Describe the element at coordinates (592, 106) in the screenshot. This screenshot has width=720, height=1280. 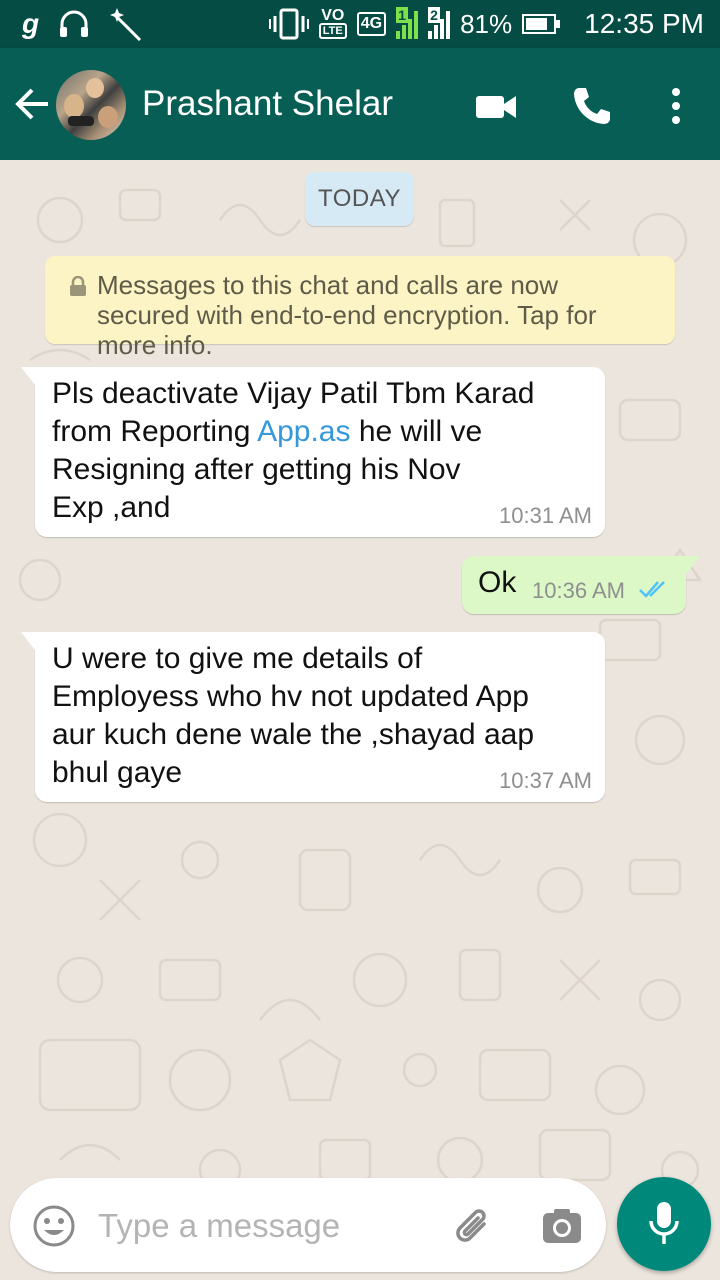
I see `phone-icon` at that location.